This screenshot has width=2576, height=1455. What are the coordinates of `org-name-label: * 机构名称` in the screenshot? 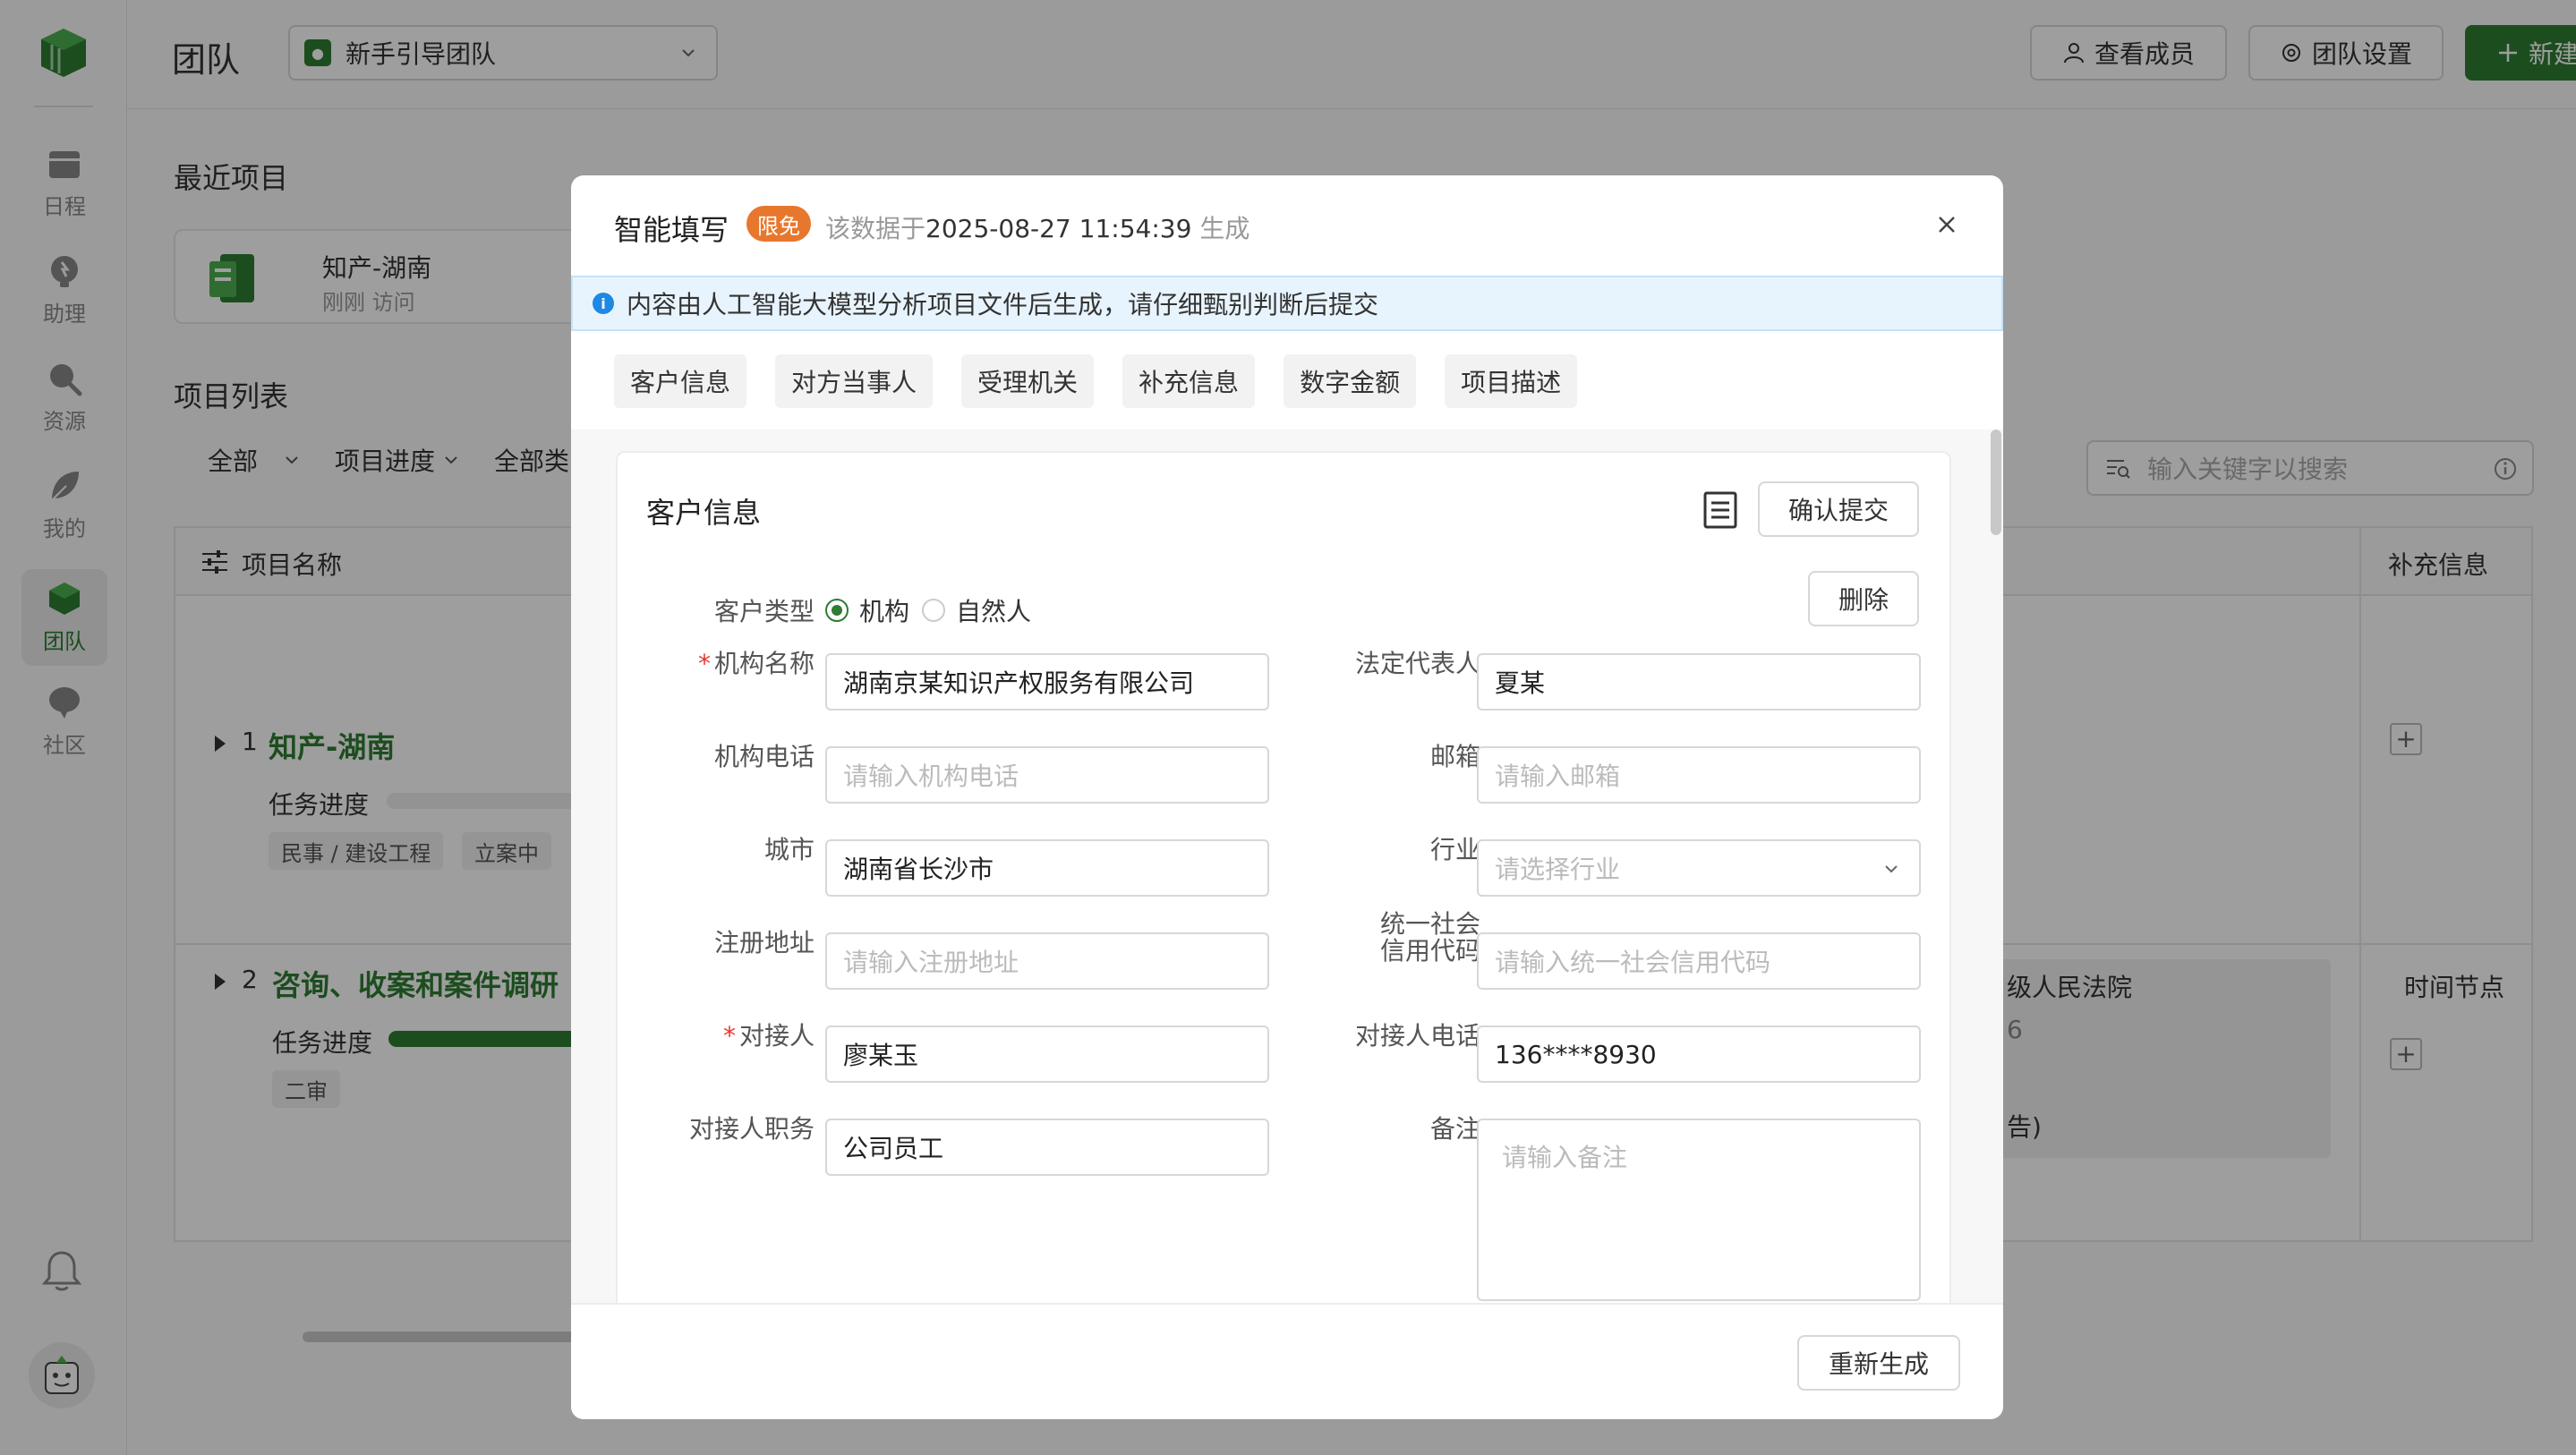 It's located at (756, 663).